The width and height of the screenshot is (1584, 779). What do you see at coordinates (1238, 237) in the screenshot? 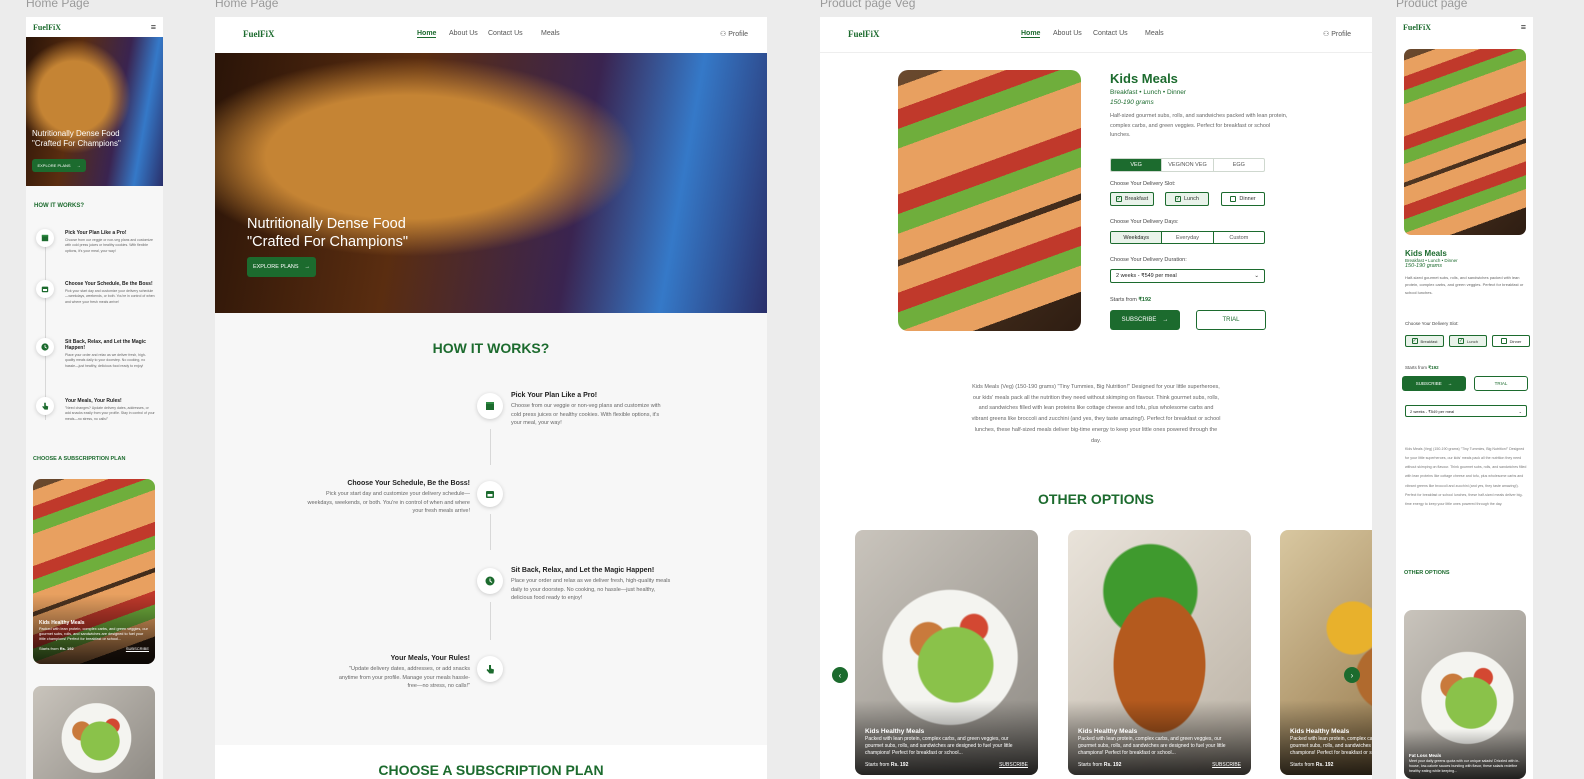
I see `days-custom: Custom` at bounding box center [1238, 237].